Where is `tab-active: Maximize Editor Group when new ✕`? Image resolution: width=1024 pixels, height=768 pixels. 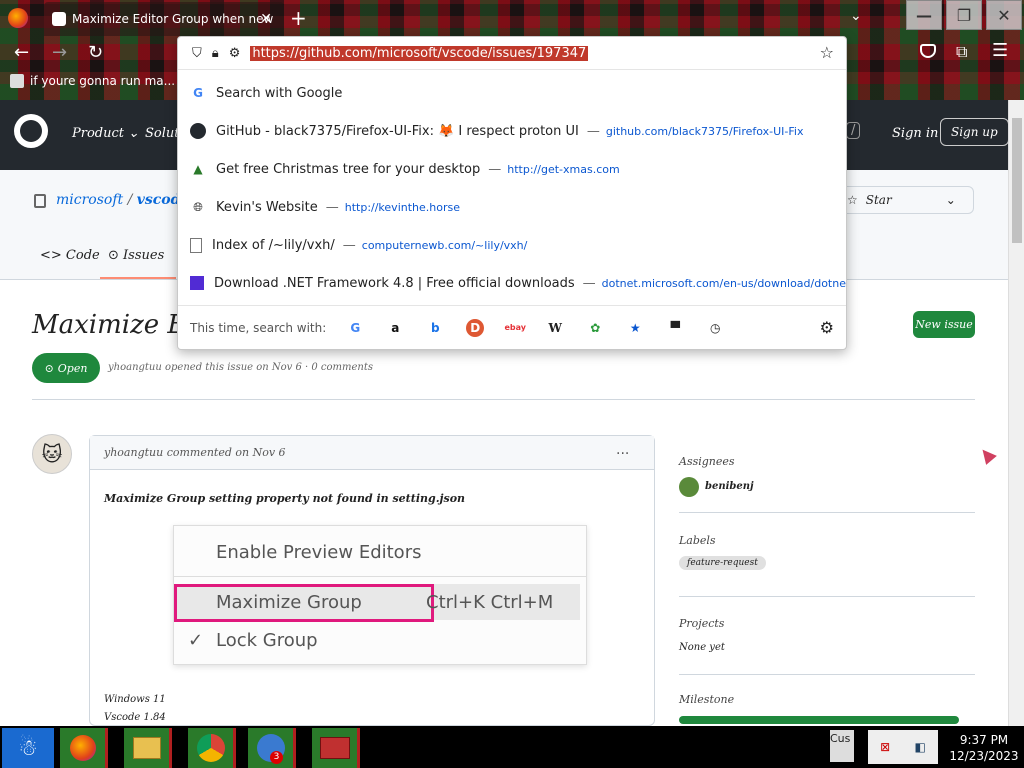
tab-active: Maximize Editor Group when new ✕ is located at coordinates (164, 19).